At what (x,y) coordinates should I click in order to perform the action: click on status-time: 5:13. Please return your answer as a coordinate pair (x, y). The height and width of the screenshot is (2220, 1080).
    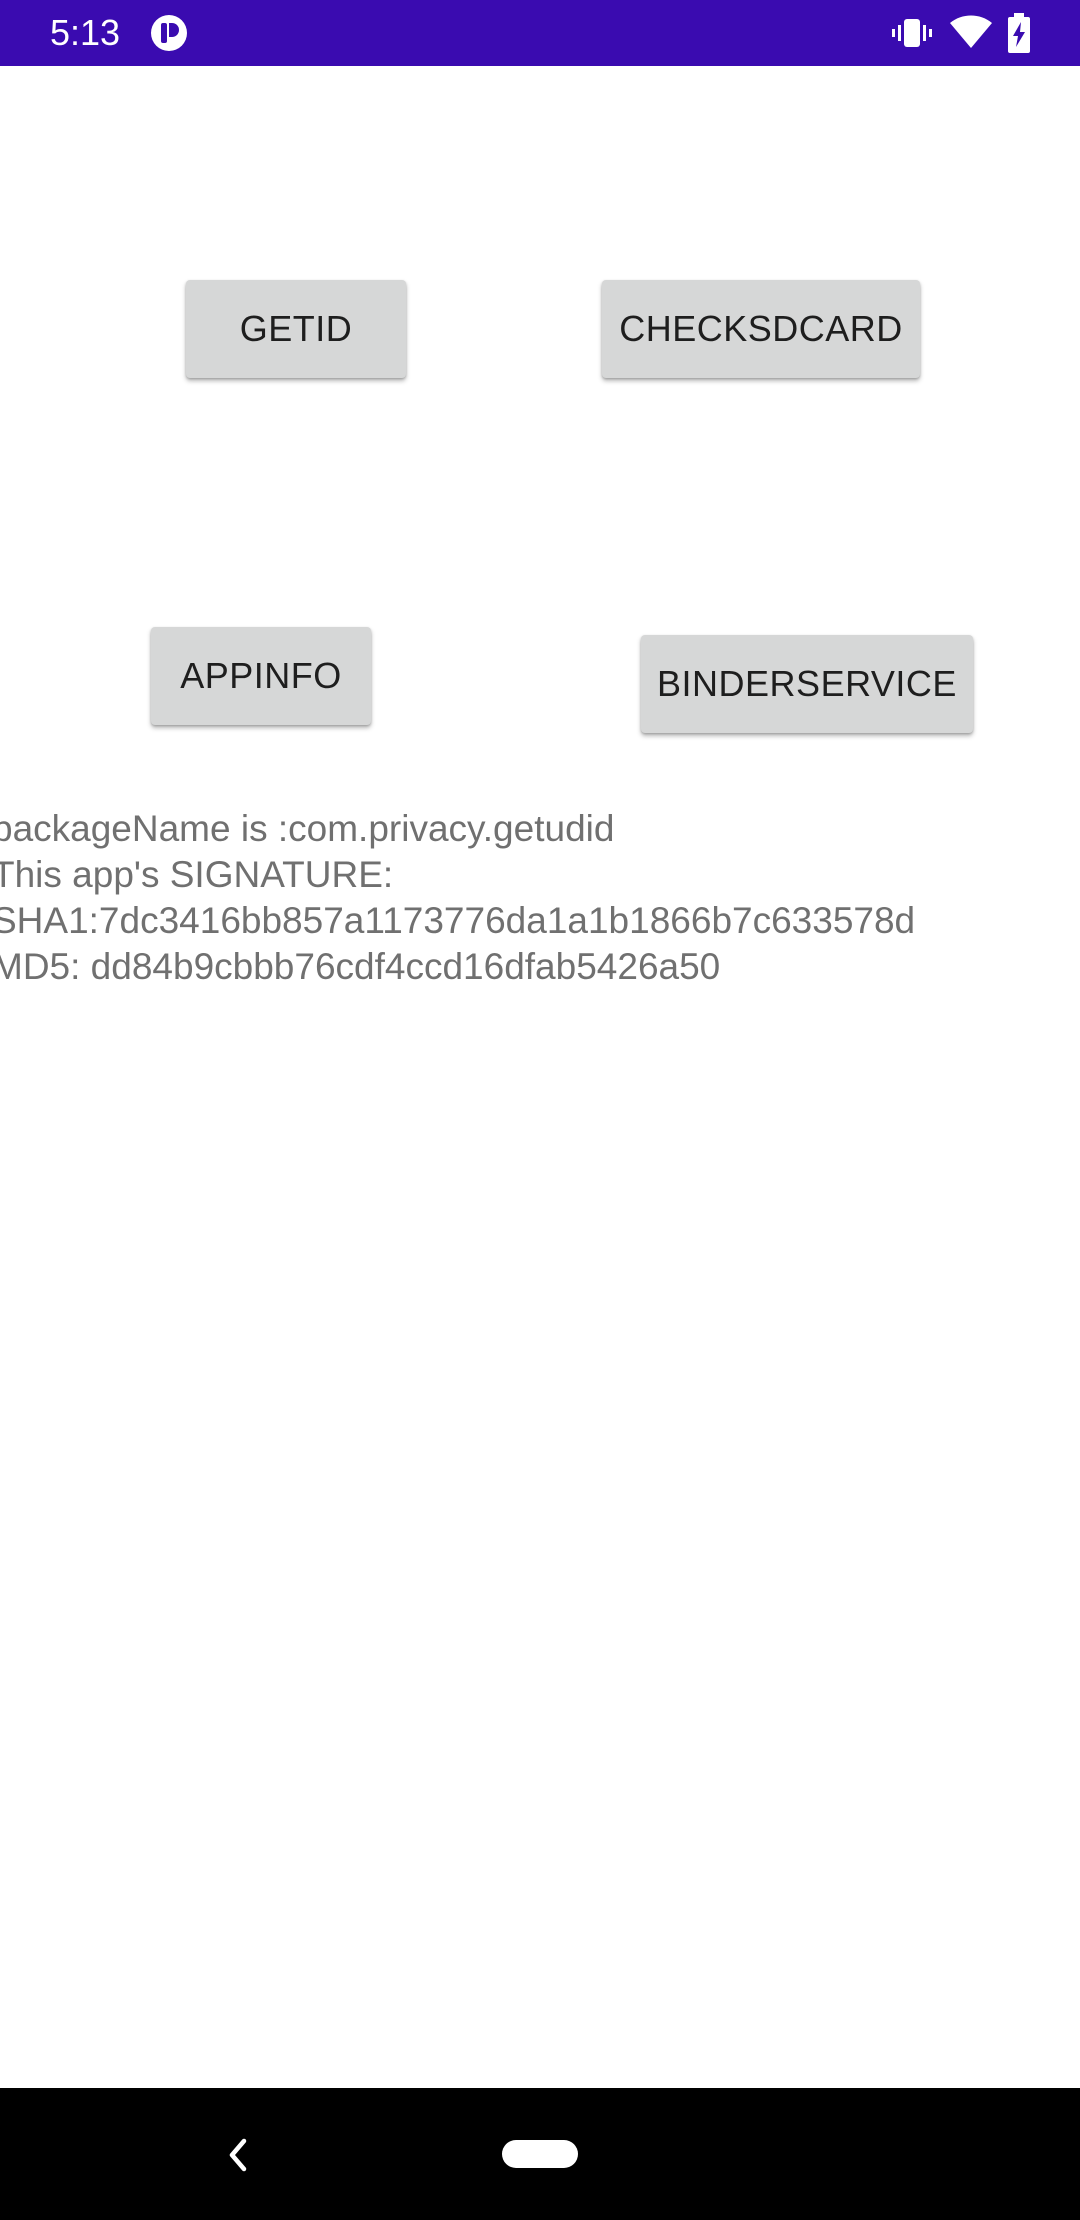
    Looking at the image, I should click on (85, 32).